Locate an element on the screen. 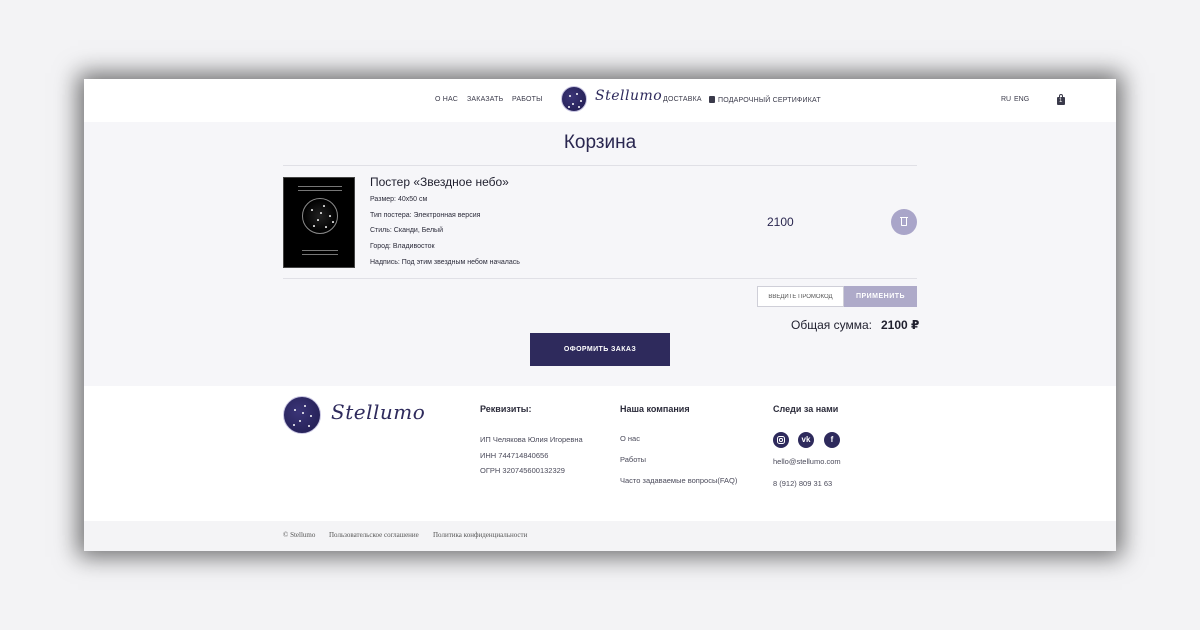 The image size is (1200, 630). checkout-button: ОФОРМИТЬ ЗАКАЗ is located at coordinates (600, 349).